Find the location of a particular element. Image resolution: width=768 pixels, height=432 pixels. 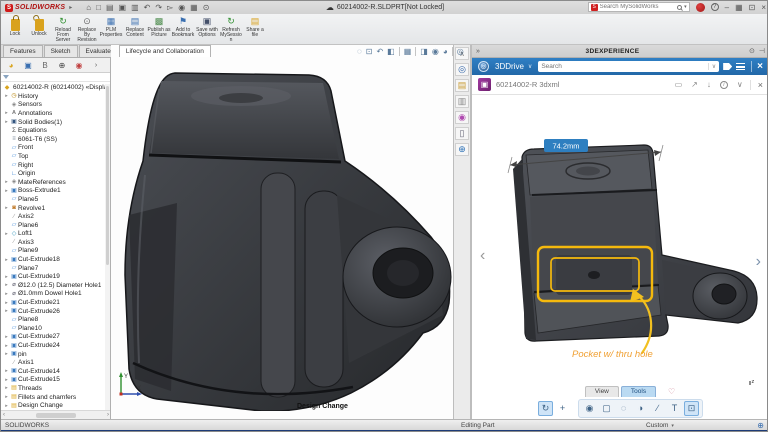

compass-icon: ◎ is located at coordinates (483, 66).